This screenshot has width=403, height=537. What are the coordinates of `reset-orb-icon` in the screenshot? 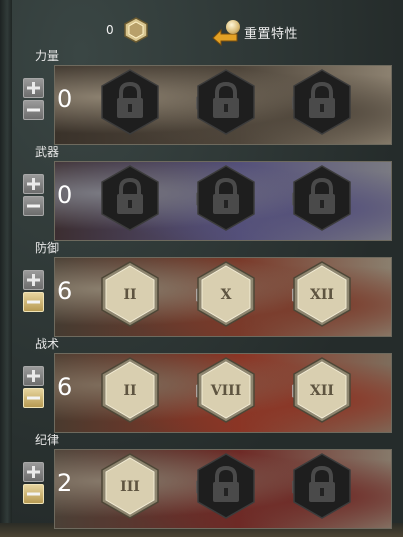 It's located at (233, 27).